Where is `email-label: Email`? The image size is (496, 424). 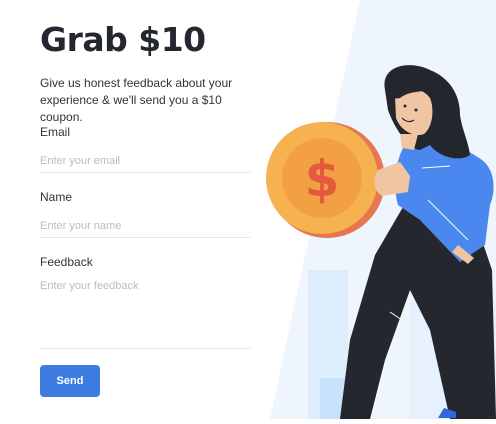 email-label: Email is located at coordinates (55, 132).